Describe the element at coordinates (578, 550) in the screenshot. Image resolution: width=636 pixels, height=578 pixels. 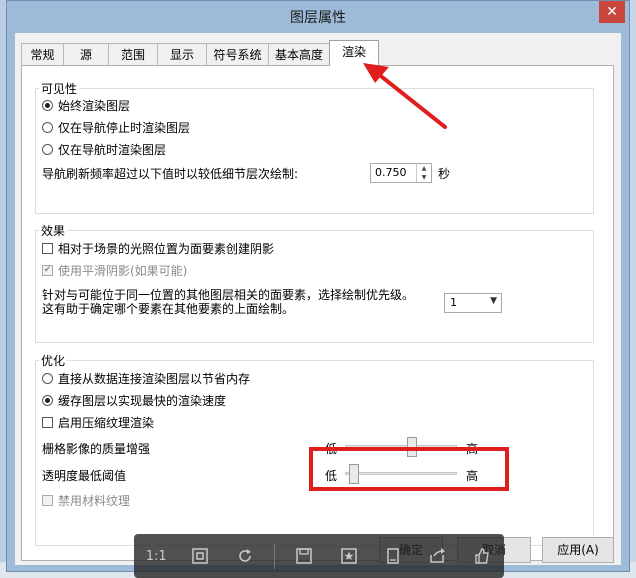
I see `apply-button: 应用(A)` at that location.